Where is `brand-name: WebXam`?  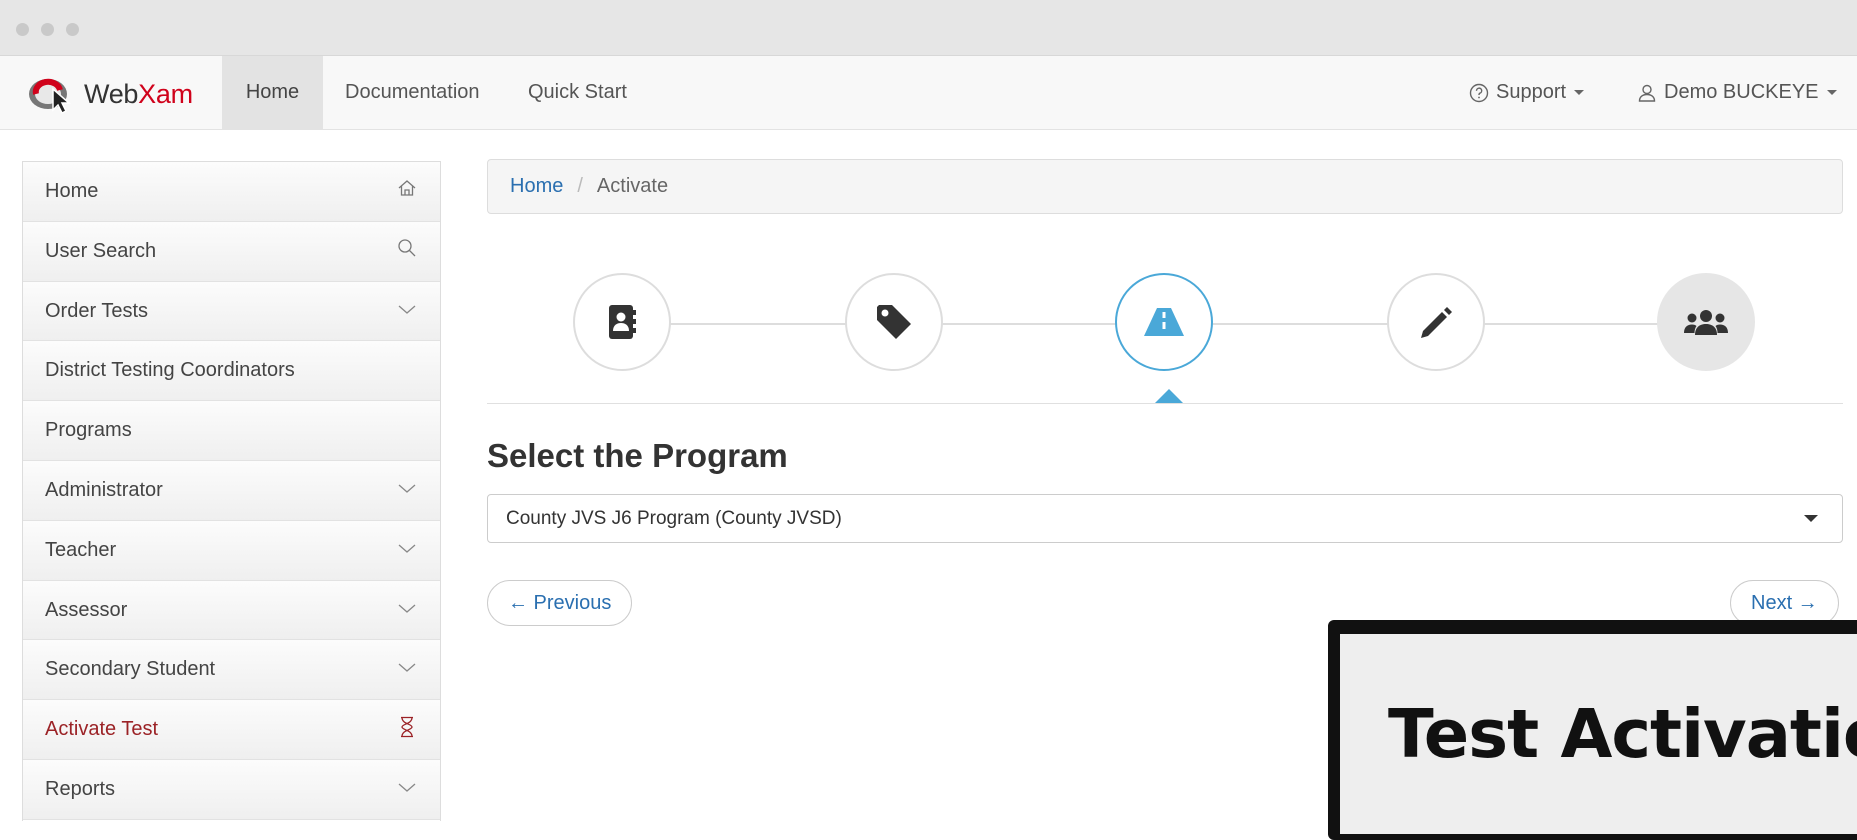
brand-name: WebXam is located at coordinates (138, 93).